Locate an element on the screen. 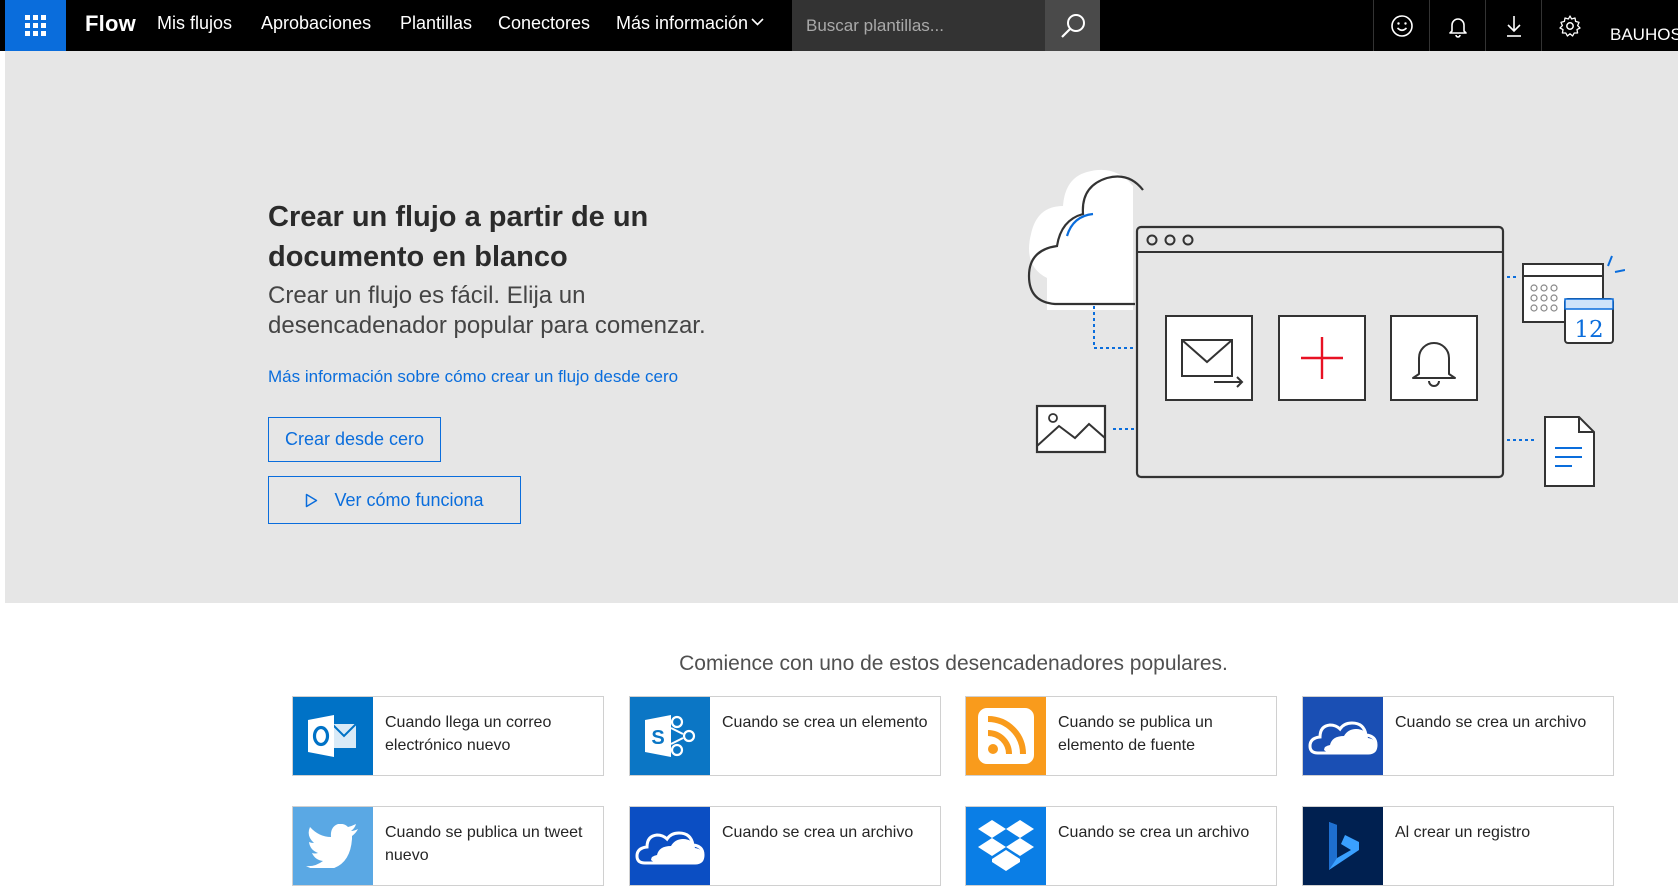  nav-more-info: Más información is located at coordinates (690, 23).